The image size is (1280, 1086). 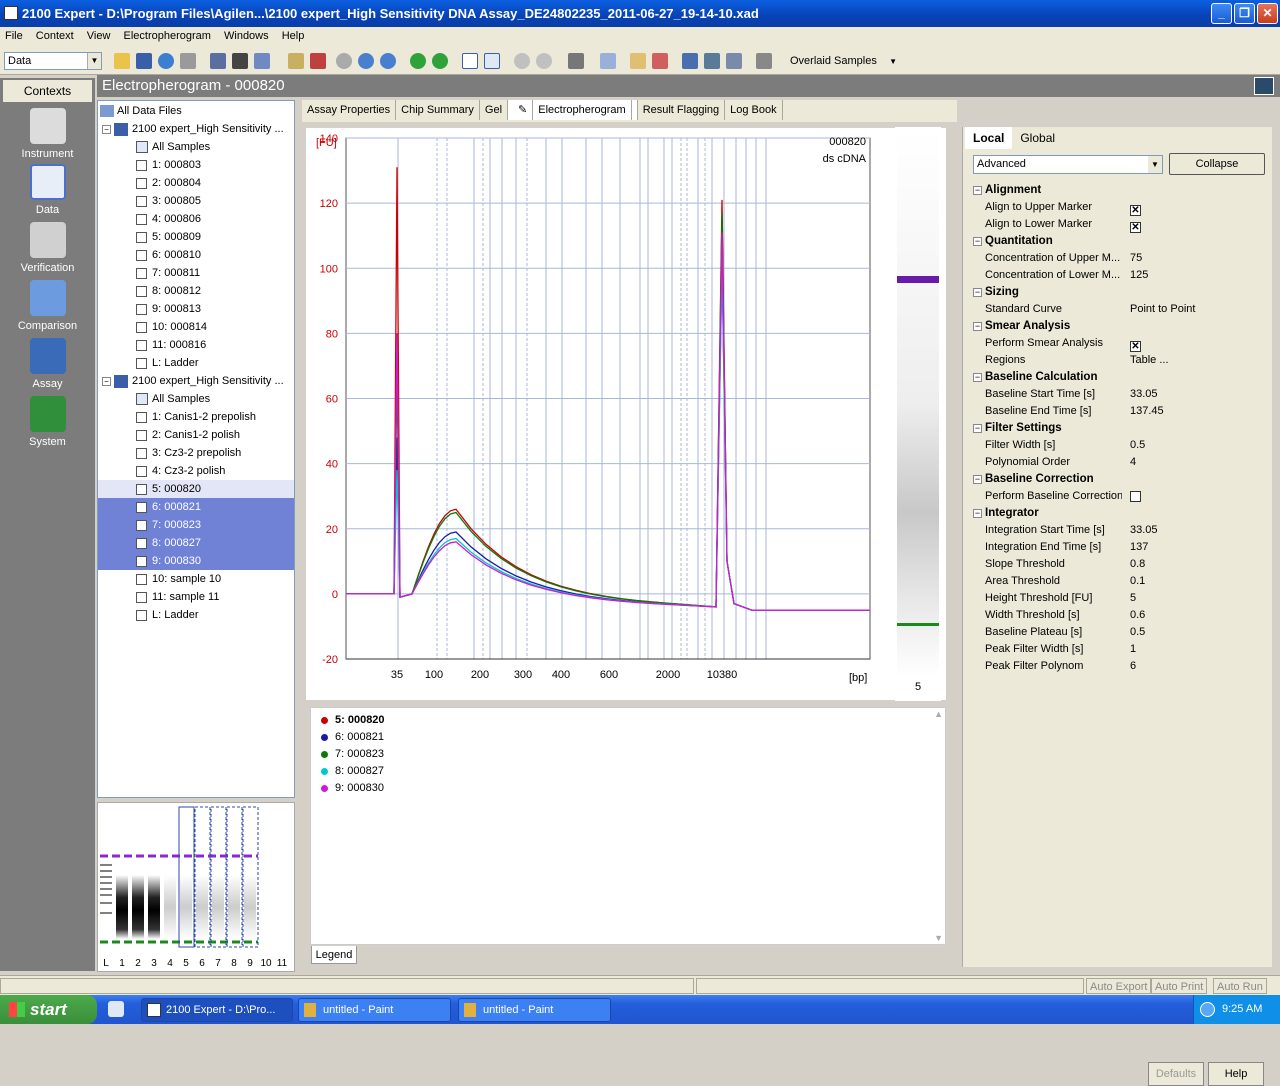 What do you see at coordinates (168, 201) in the screenshot?
I see `tree-item: 3: 000805` at bounding box center [168, 201].